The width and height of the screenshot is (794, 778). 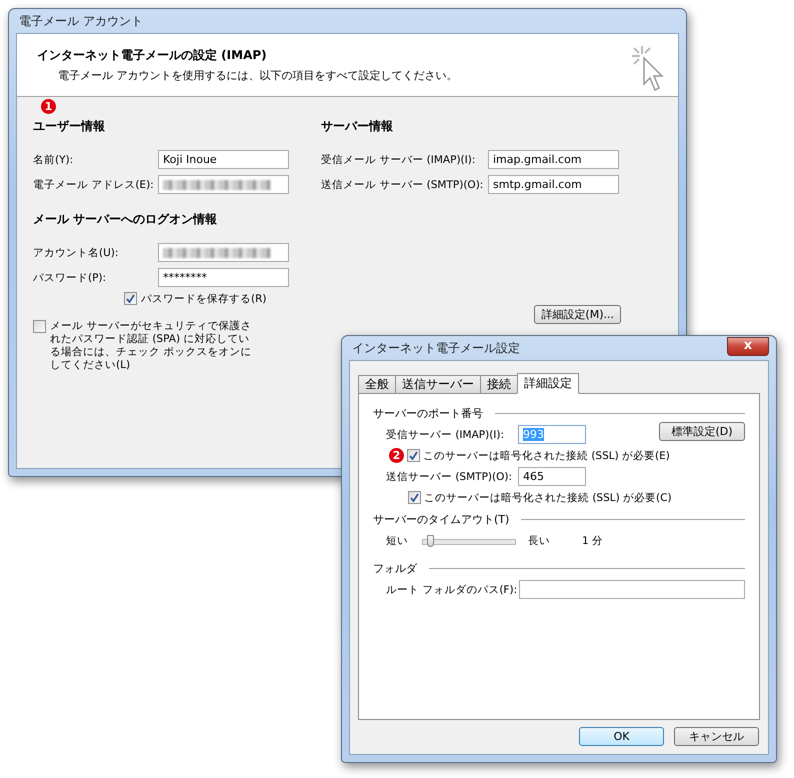 I want to click on field-label: 送信メール サーバー (SMTP)(O):, so click(x=402, y=185).